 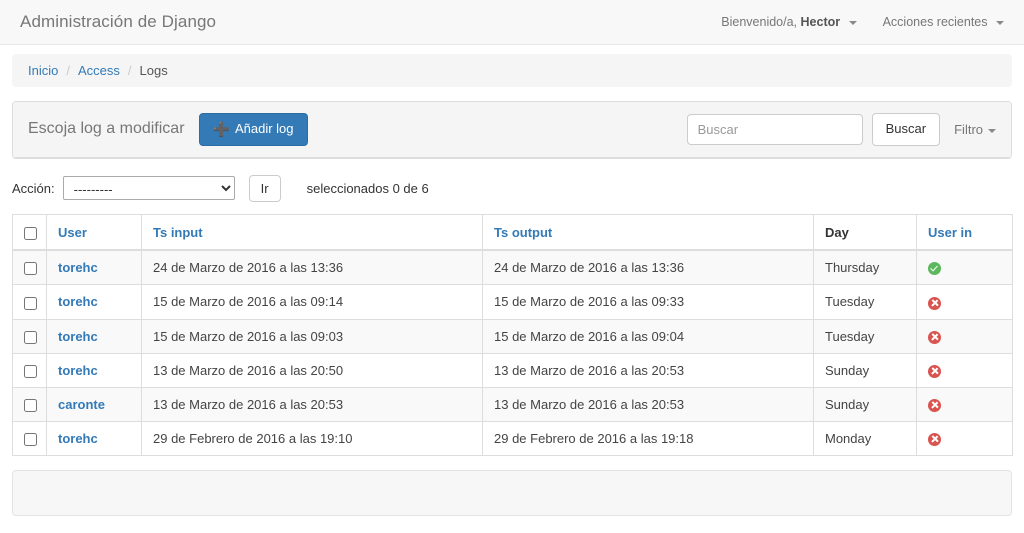 What do you see at coordinates (862, 22) in the screenshot?
I see `navbar-right-group: Bienvenido/a, Hector Acciones recientes` at bounding box center [862, 22].